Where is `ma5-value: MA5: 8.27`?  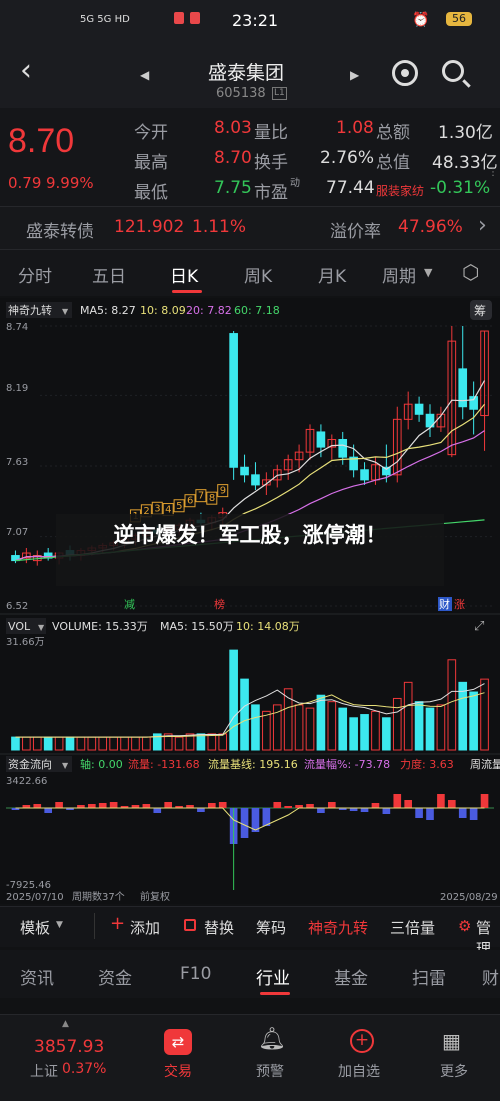
ma5-value: MA5: 8.27 is located at coordinates (108, 310).